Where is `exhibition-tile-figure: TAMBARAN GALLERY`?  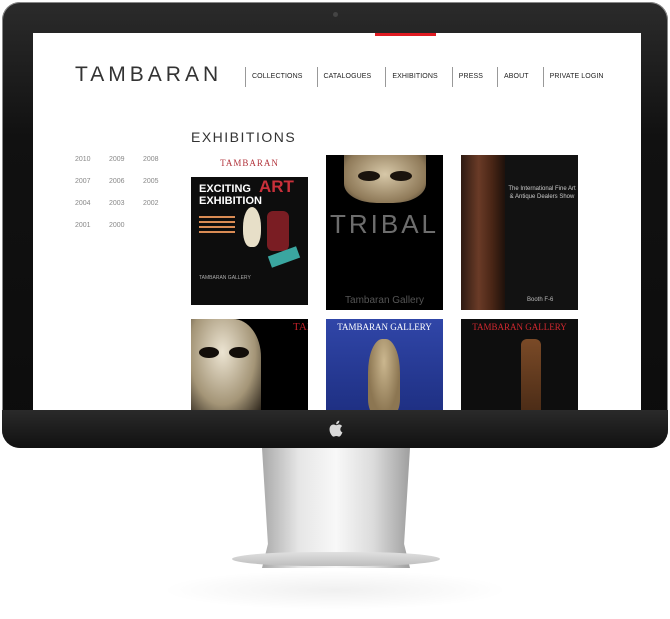 exhibition-tile-figure: TAMBARAN GALLERY is located at coordinates (384, 366).